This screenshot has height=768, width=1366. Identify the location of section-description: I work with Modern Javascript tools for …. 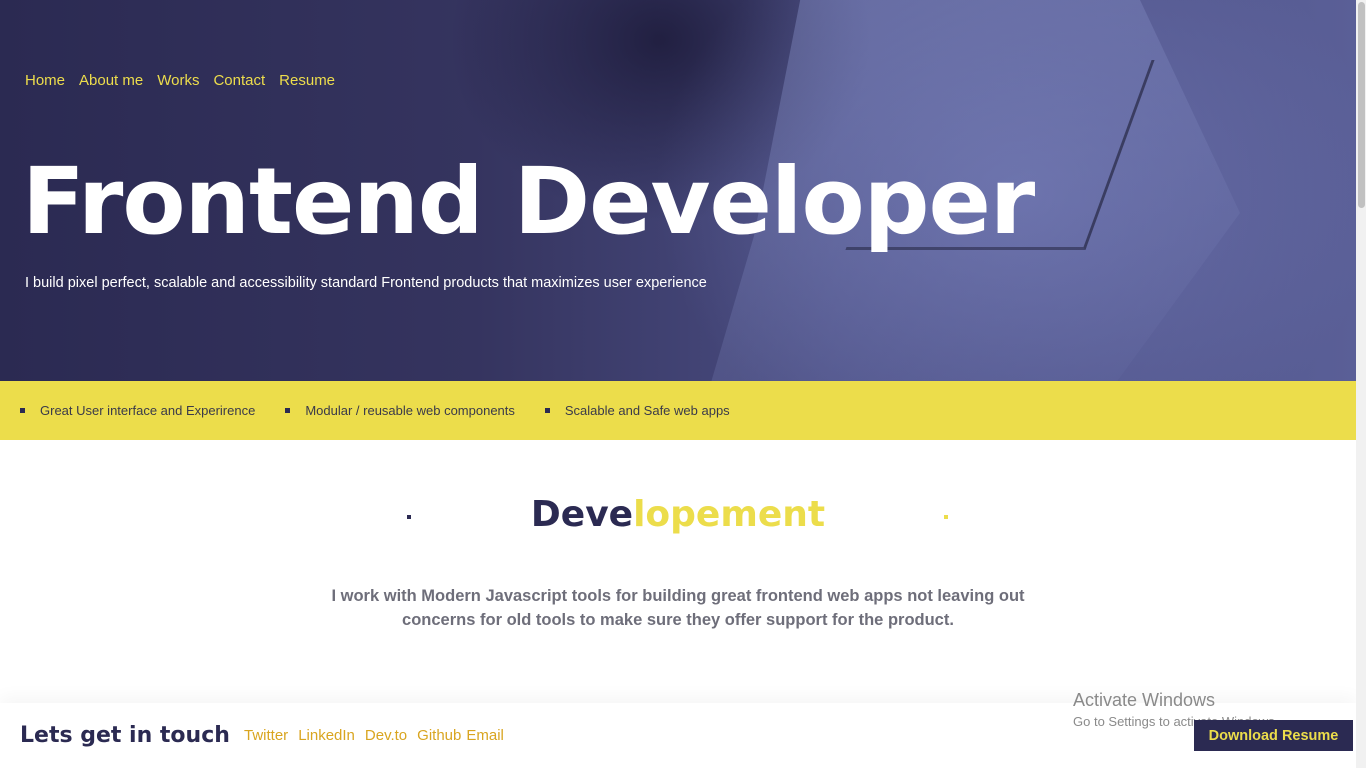
(678, 608).